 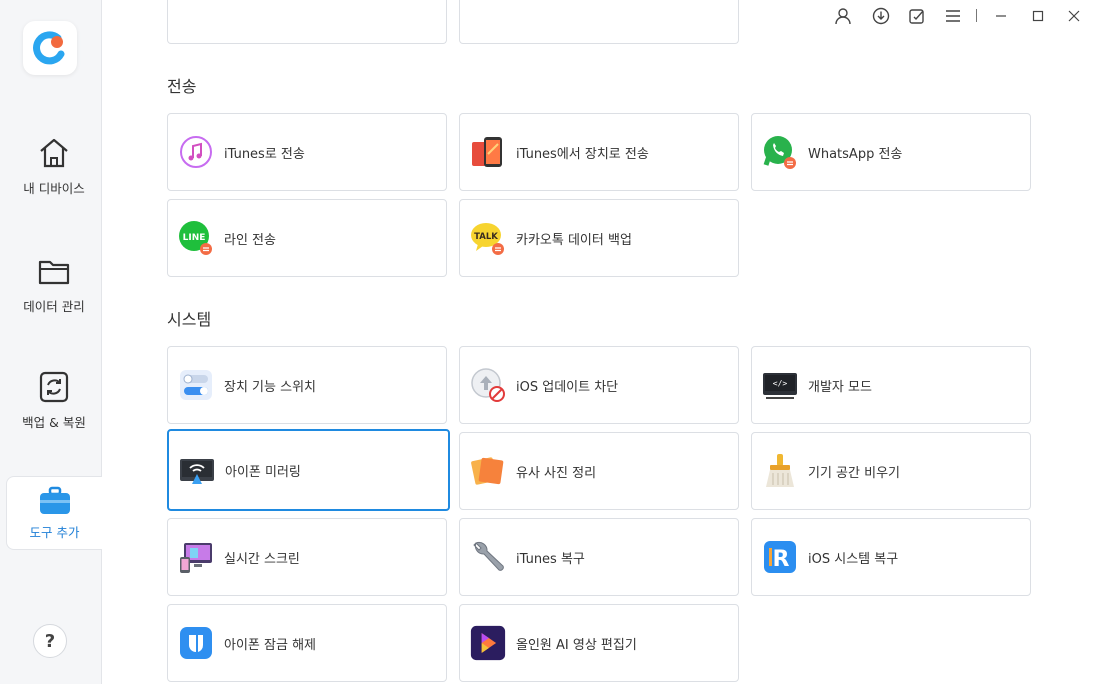 What do you see at coordinates (780, 152) in the screenshot?
I see `whatsapp-icon` at bounding box center [780, 152].